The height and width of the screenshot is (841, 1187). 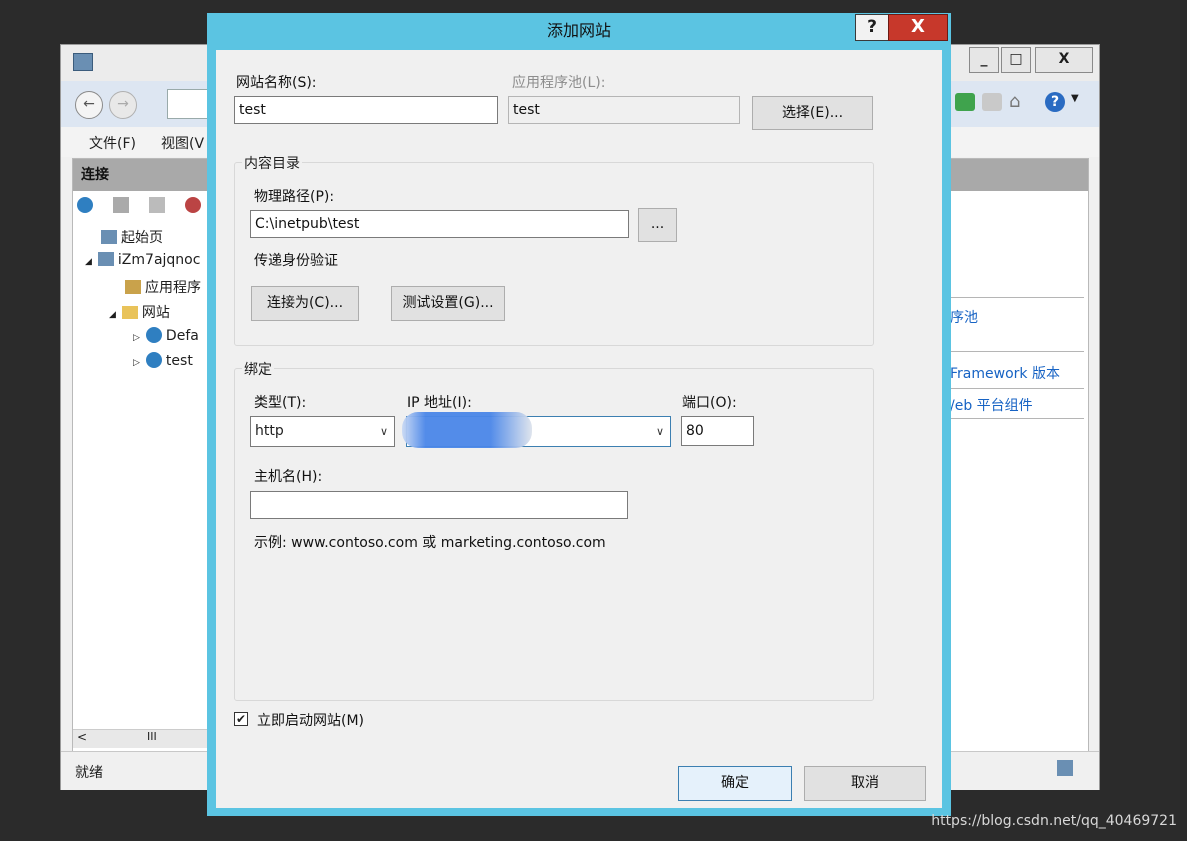 I want to click on scroll-left-icon: <, so click(x=82, y=737).